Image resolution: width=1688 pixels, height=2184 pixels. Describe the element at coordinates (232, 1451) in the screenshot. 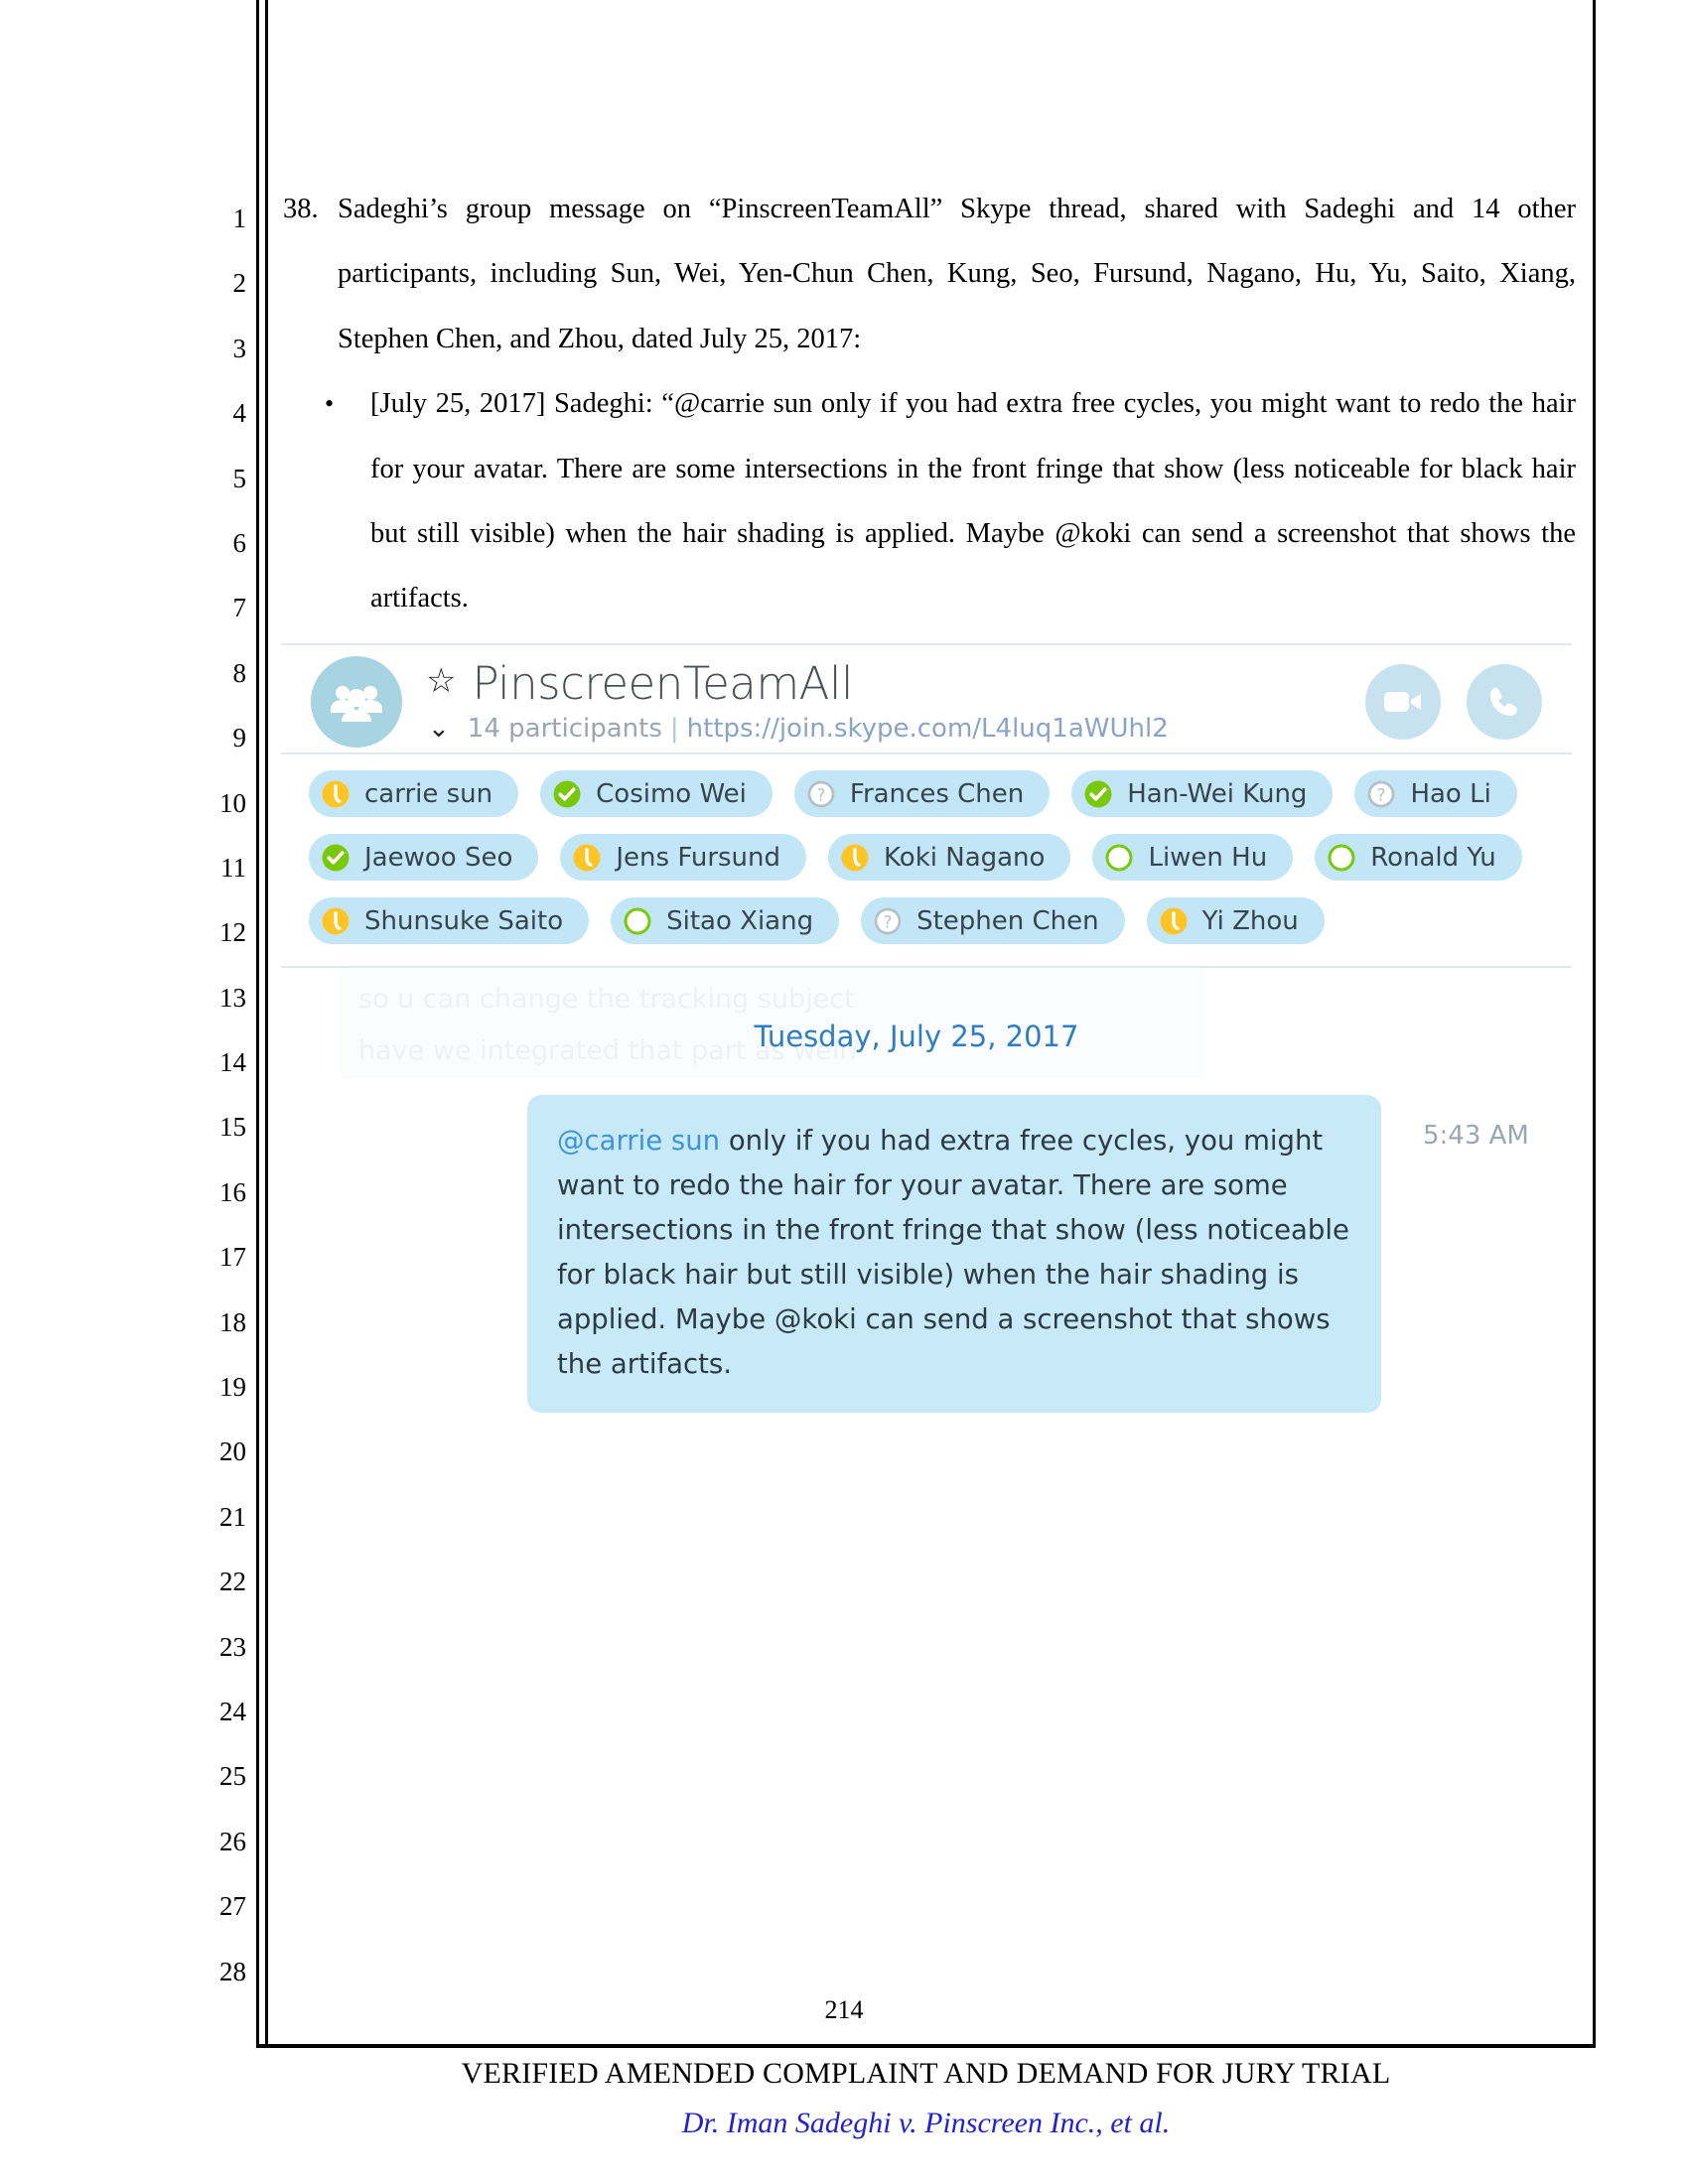

I see `line-number: 20` at that location.